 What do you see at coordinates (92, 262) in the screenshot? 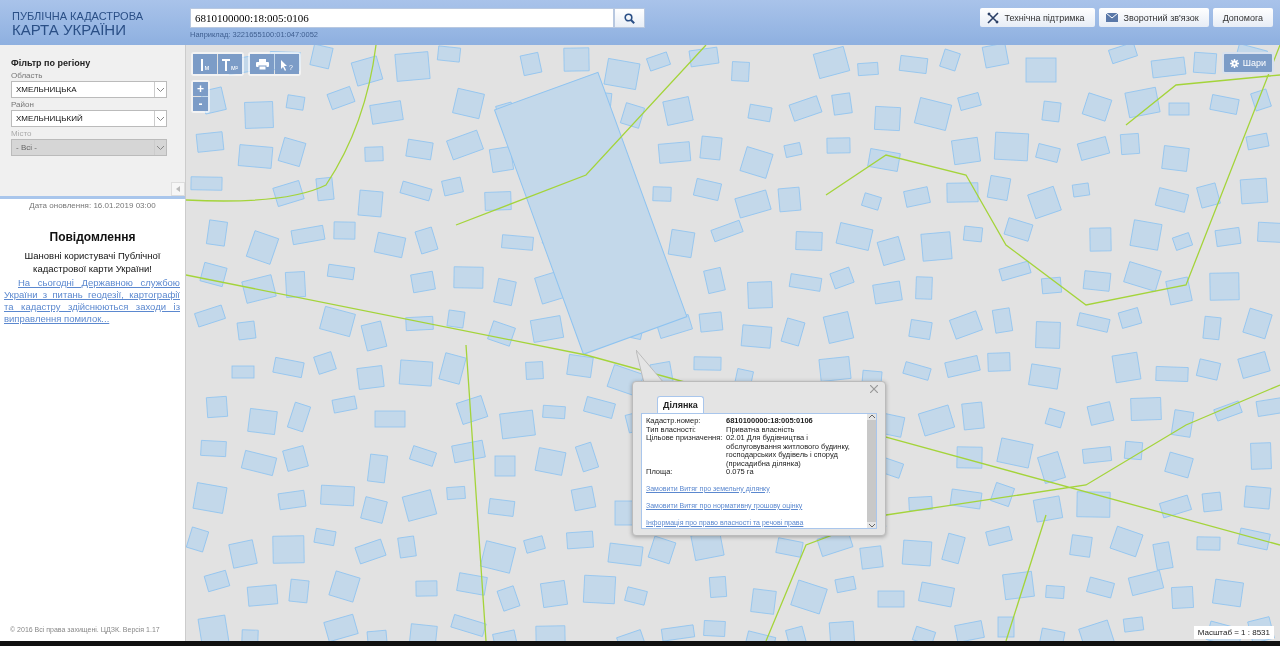
I see `notice-text: Шановні користувачі Публічної кадастрової карти України!` at bounding box center [92, 262].